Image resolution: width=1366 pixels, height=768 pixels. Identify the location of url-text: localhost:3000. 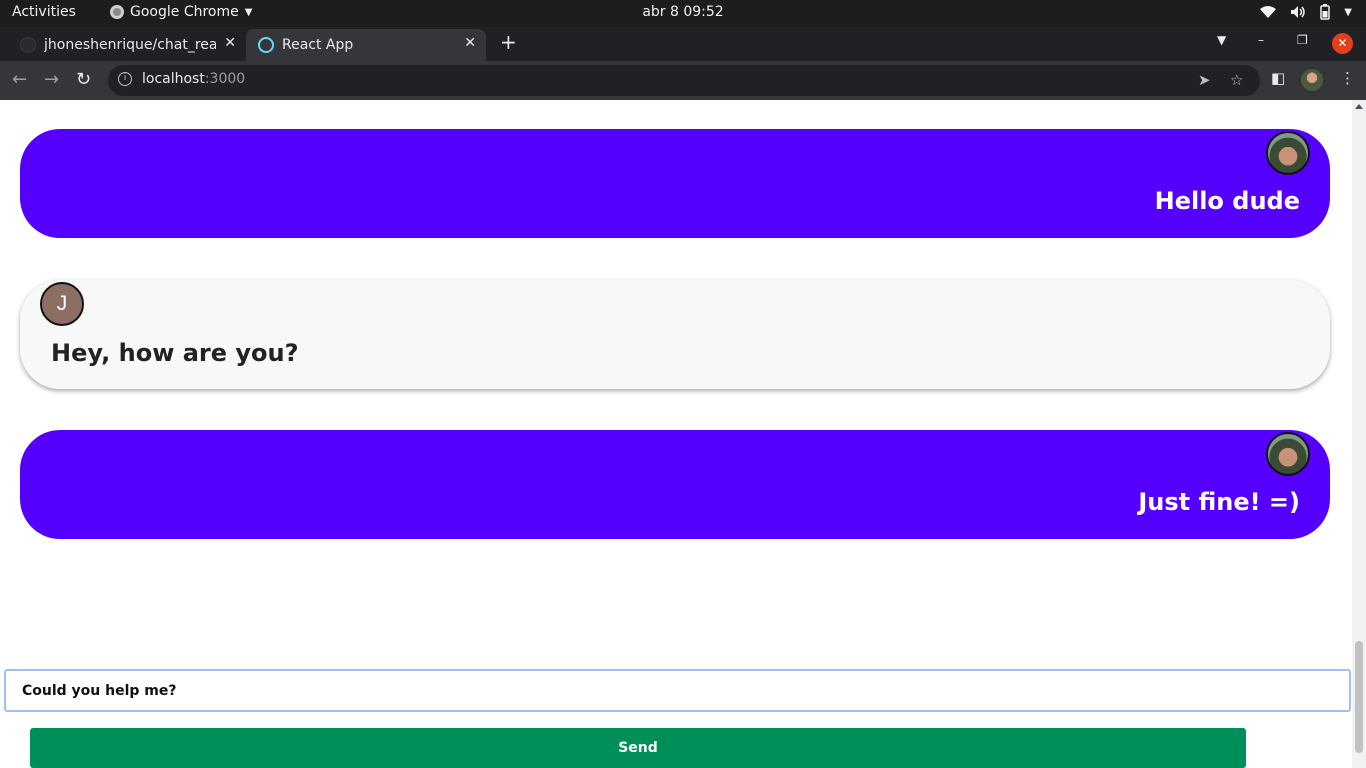
(193, 79).